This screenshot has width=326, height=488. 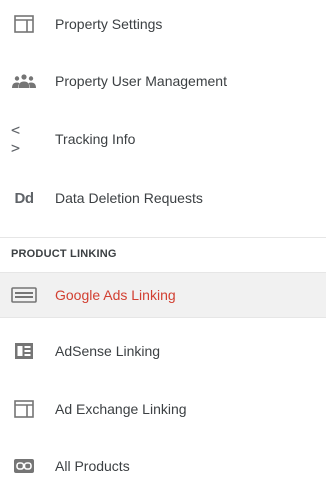 I want to click on section-header-product-linking: PRODUCT LINKING, so click(x=64, y=254).